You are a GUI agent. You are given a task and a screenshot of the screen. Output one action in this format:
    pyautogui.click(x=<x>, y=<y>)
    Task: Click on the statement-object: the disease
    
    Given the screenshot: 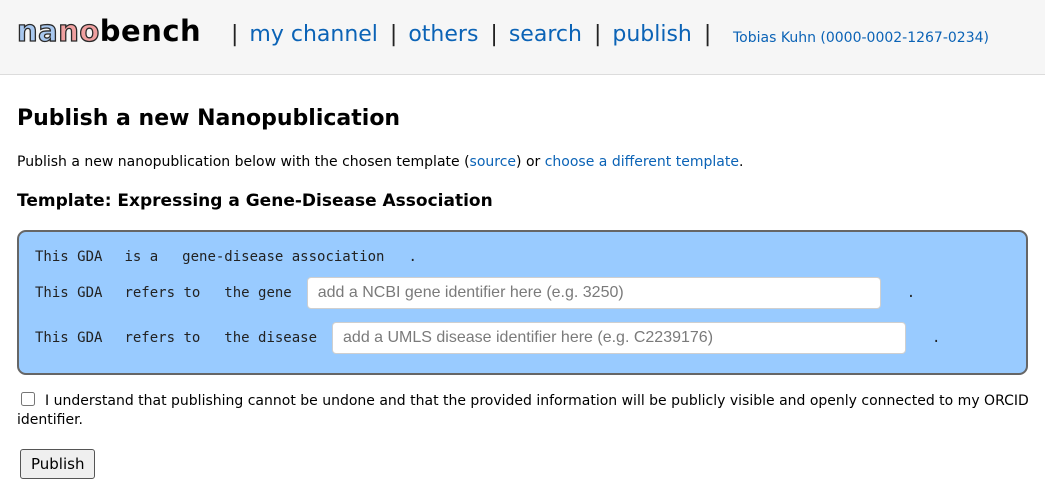 What is the action you would take?
    pyautogui.click(x=271, y=338)
    